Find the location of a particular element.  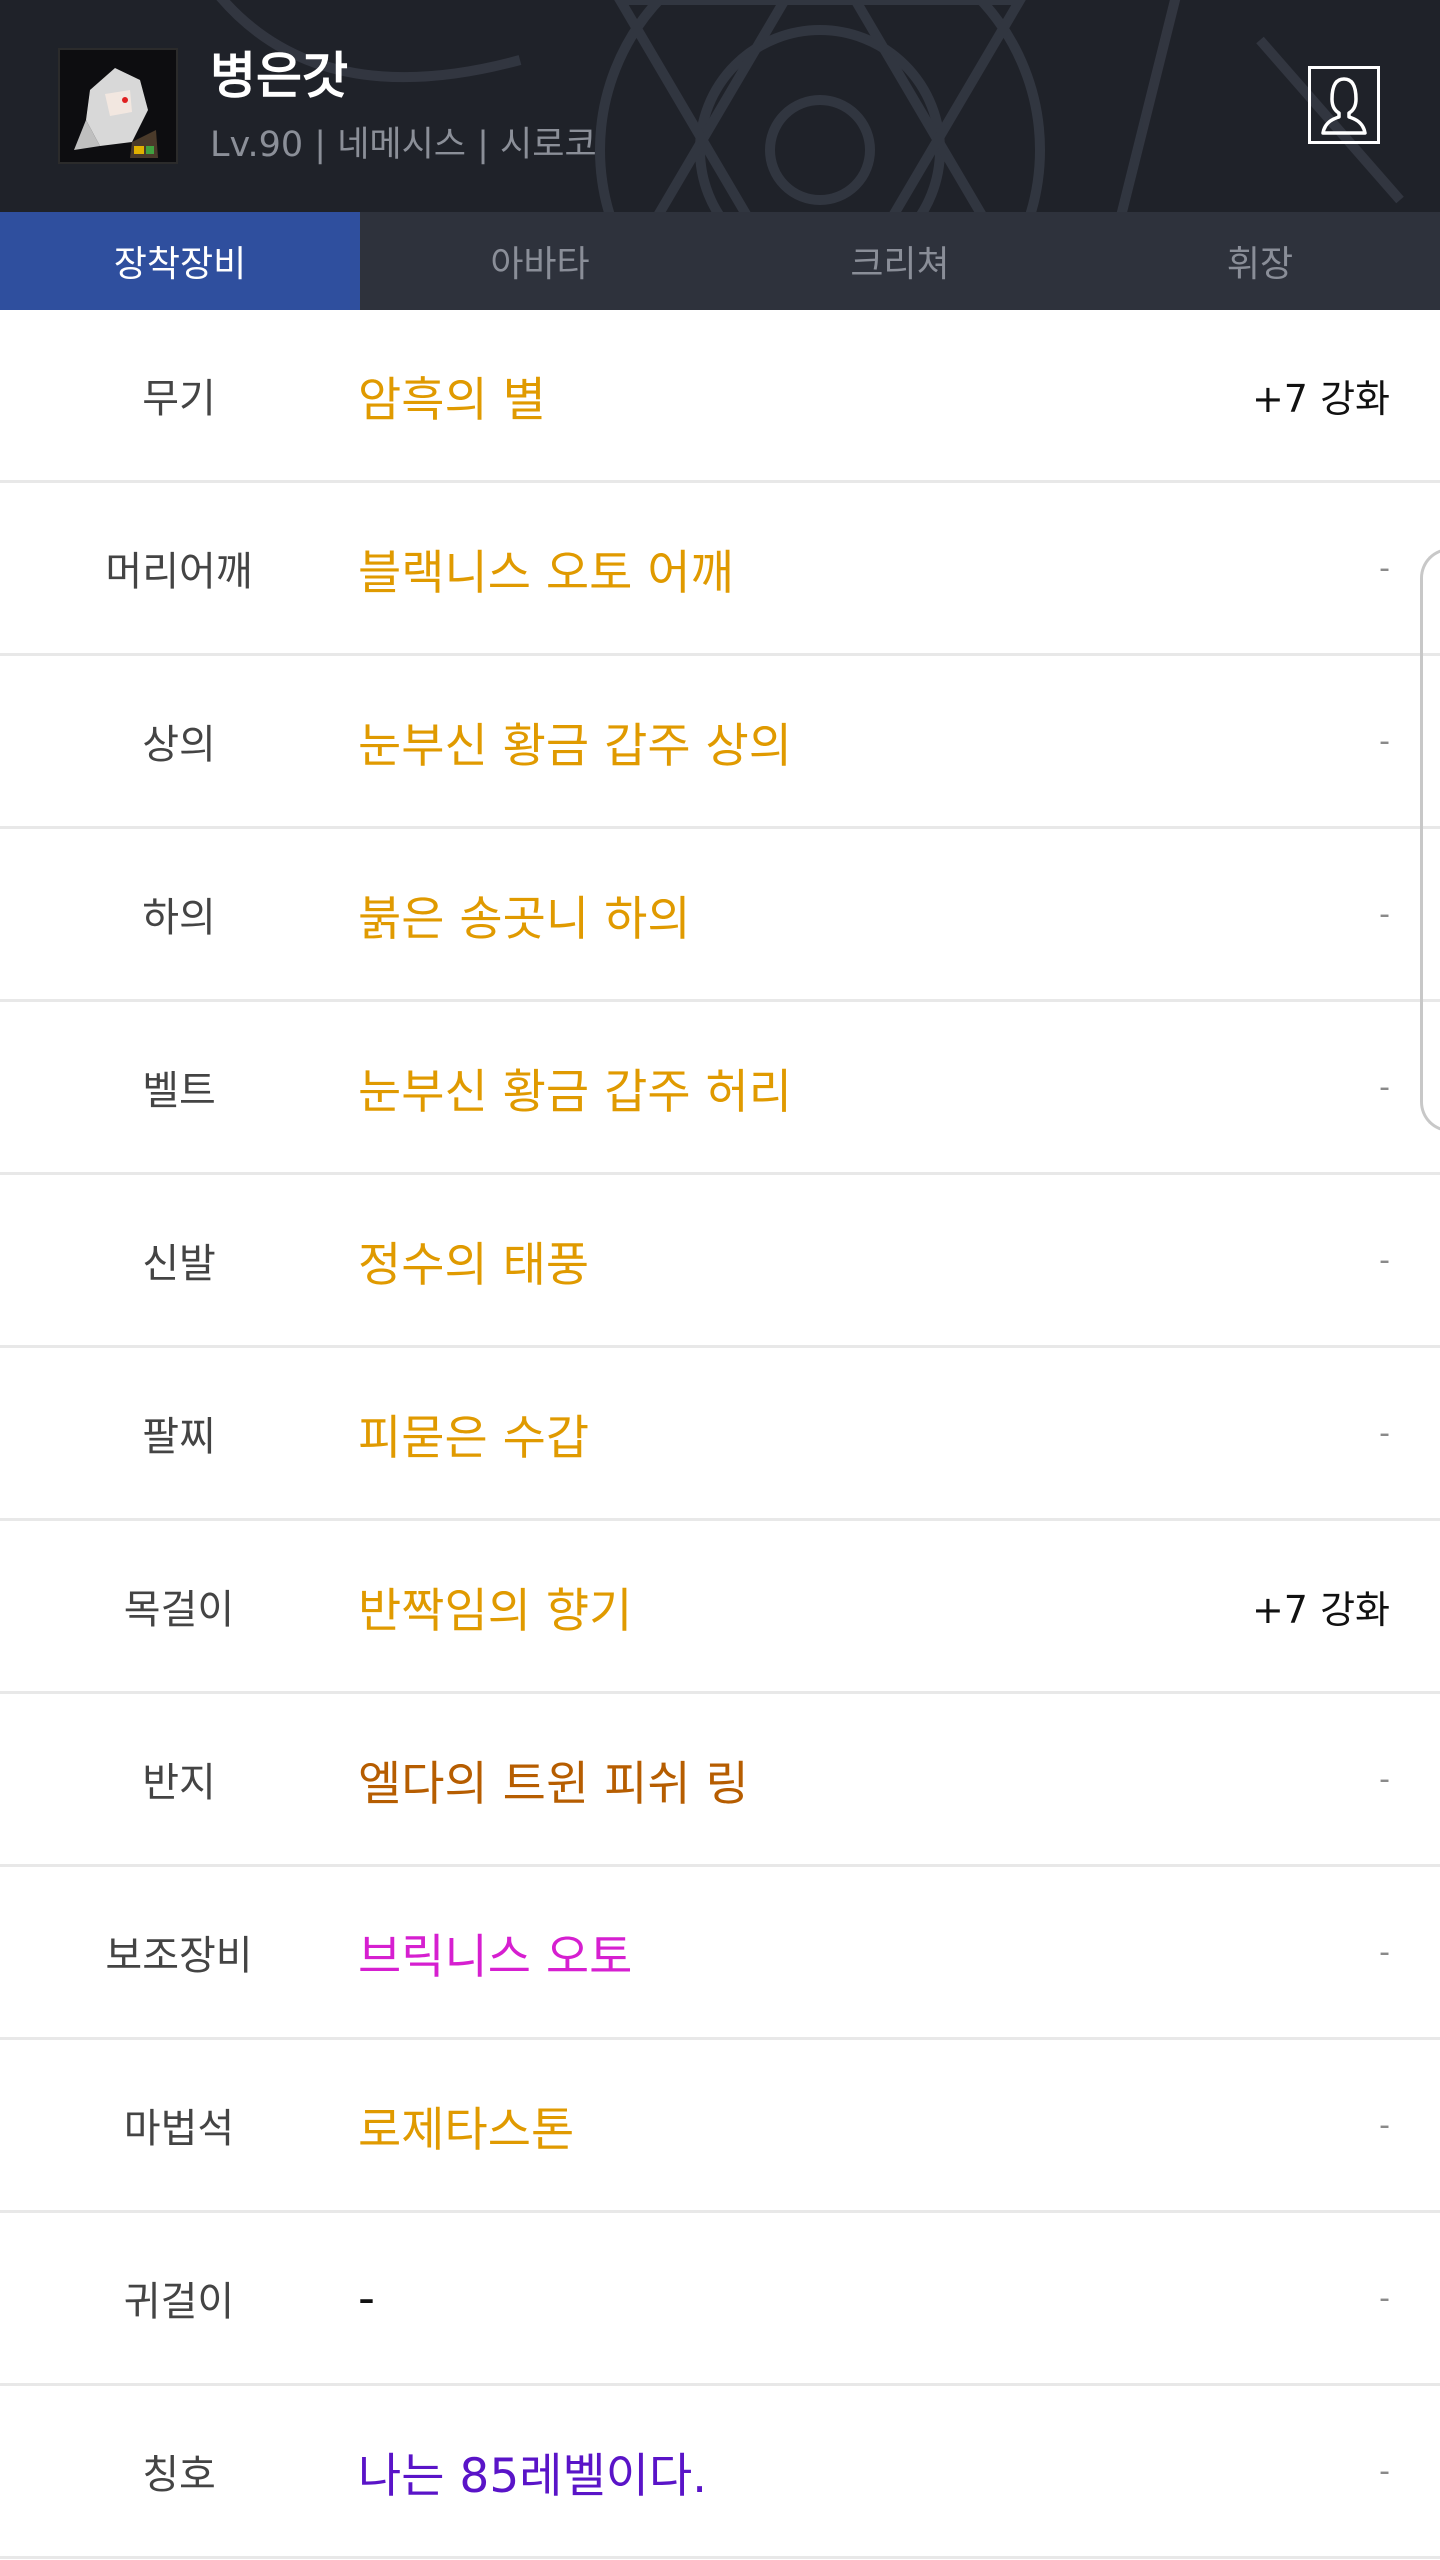

equipment-row-weapon: 무기 암흑의 별 +7 강화 is located at coordinates (720, 396).